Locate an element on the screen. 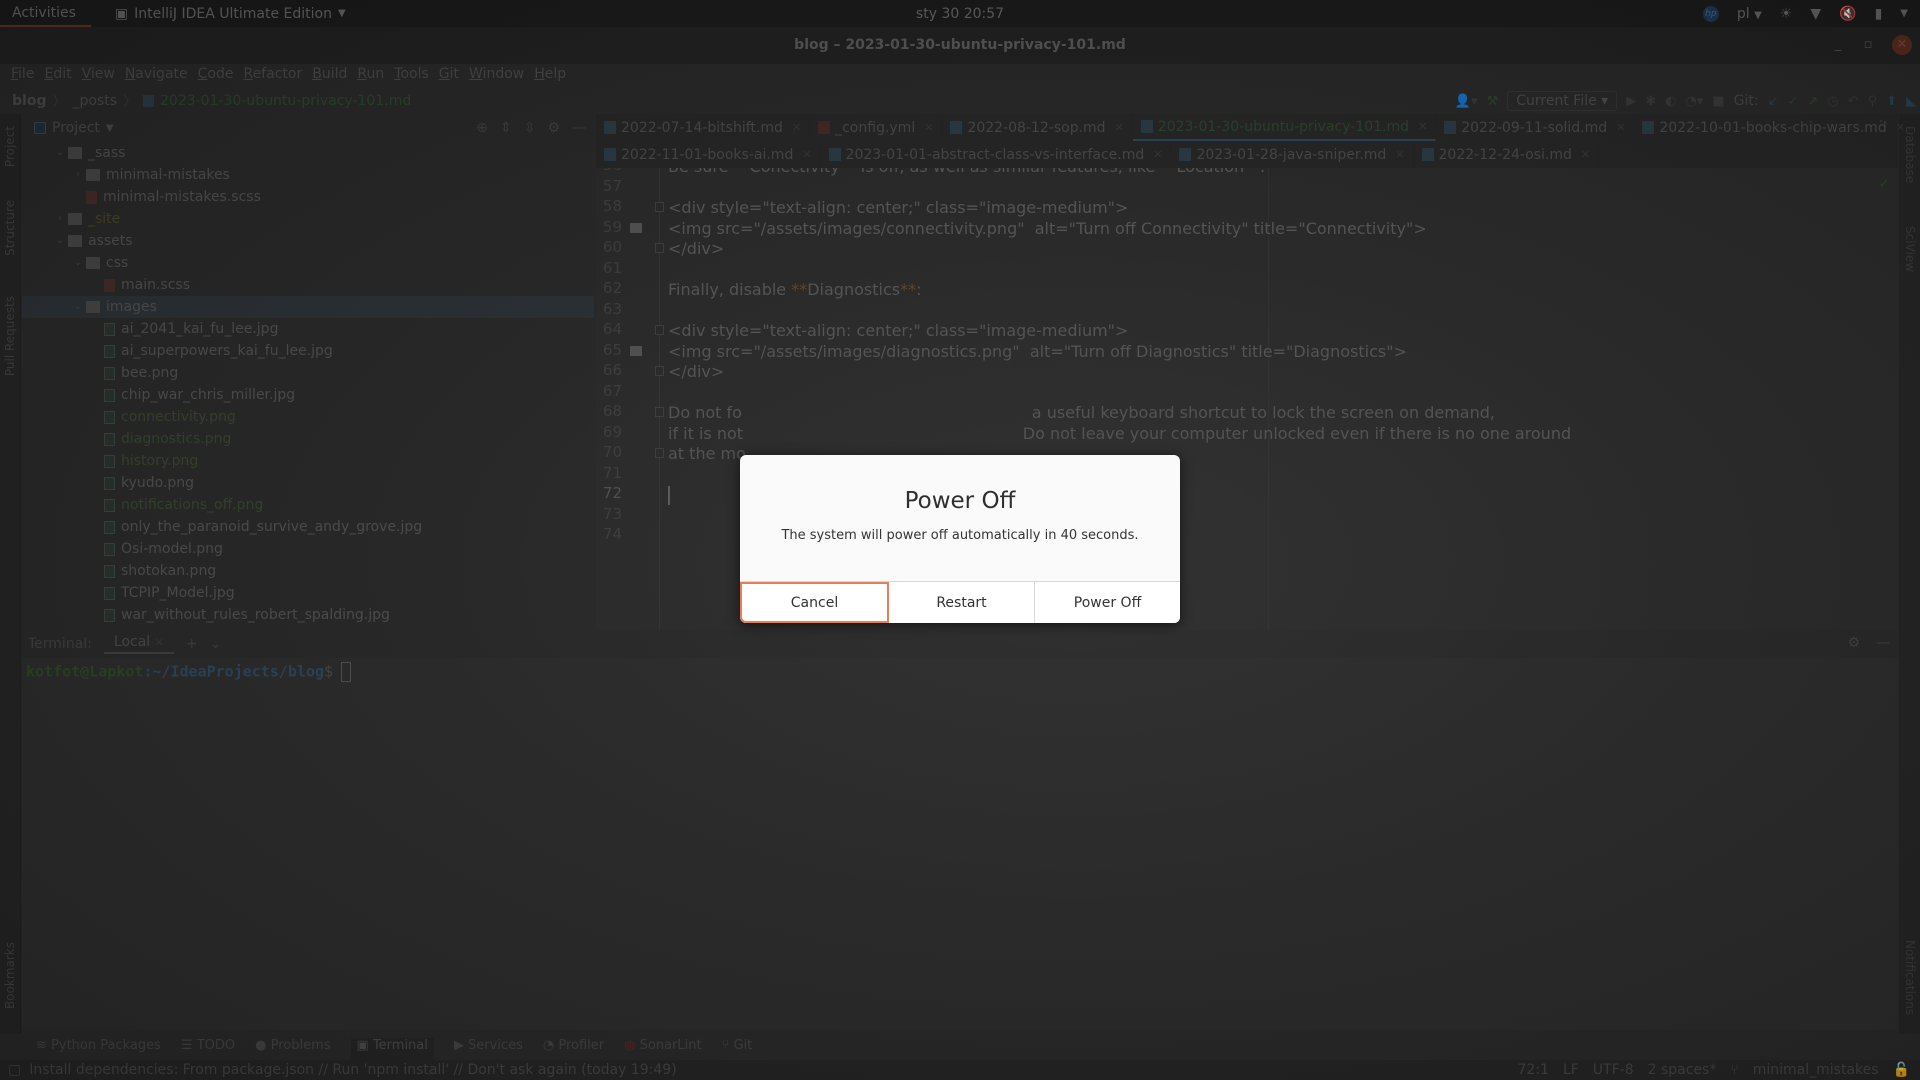 This screenshot has height=1080, width=1920. rollback-icon: ↶ is located at coordinates (1853, 101).